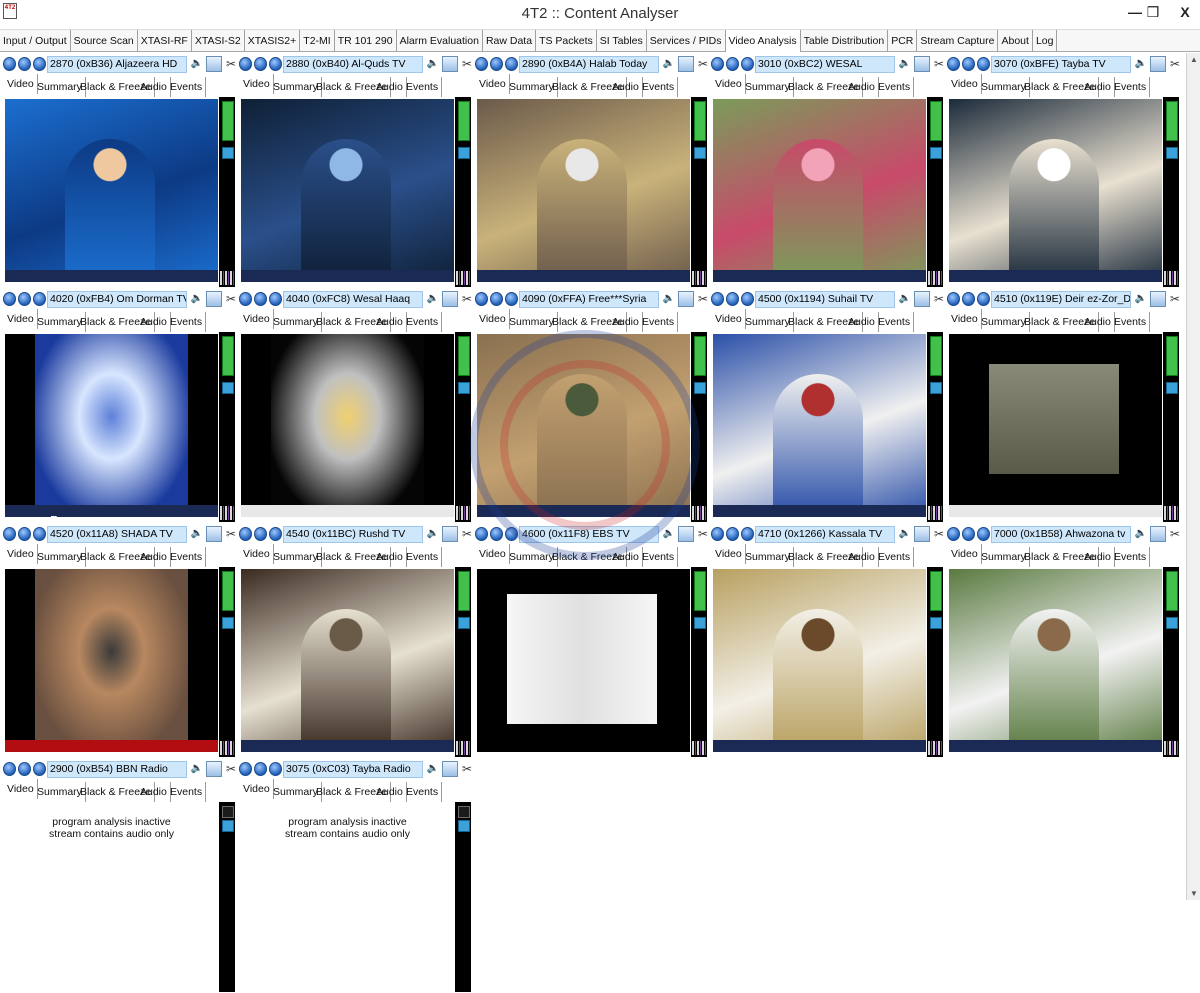  I want to click on menu-tab-ts-packets: TS Packets, so click(566, 41).